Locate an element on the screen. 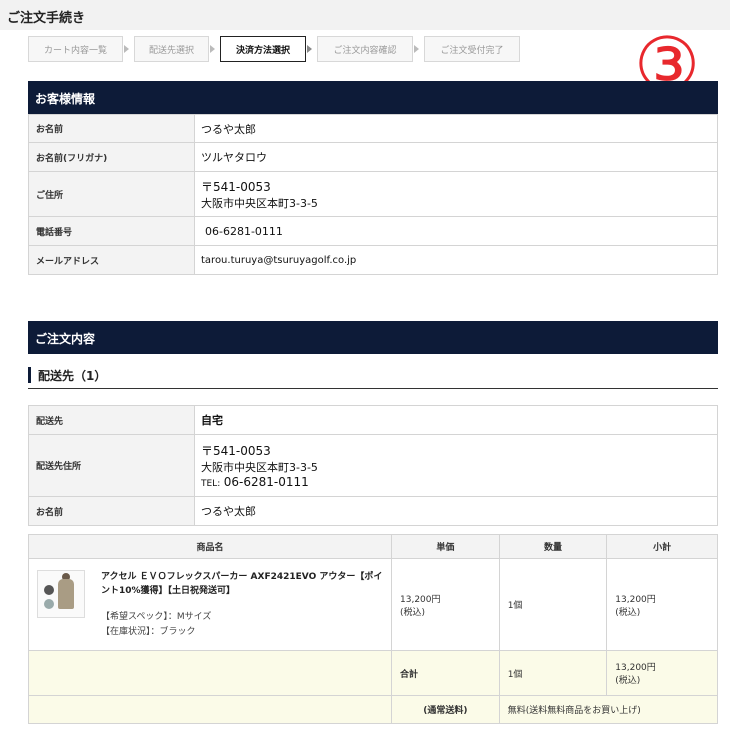 The image size is (730, 730). total-empty-cell is located at coordinates (210, 673).